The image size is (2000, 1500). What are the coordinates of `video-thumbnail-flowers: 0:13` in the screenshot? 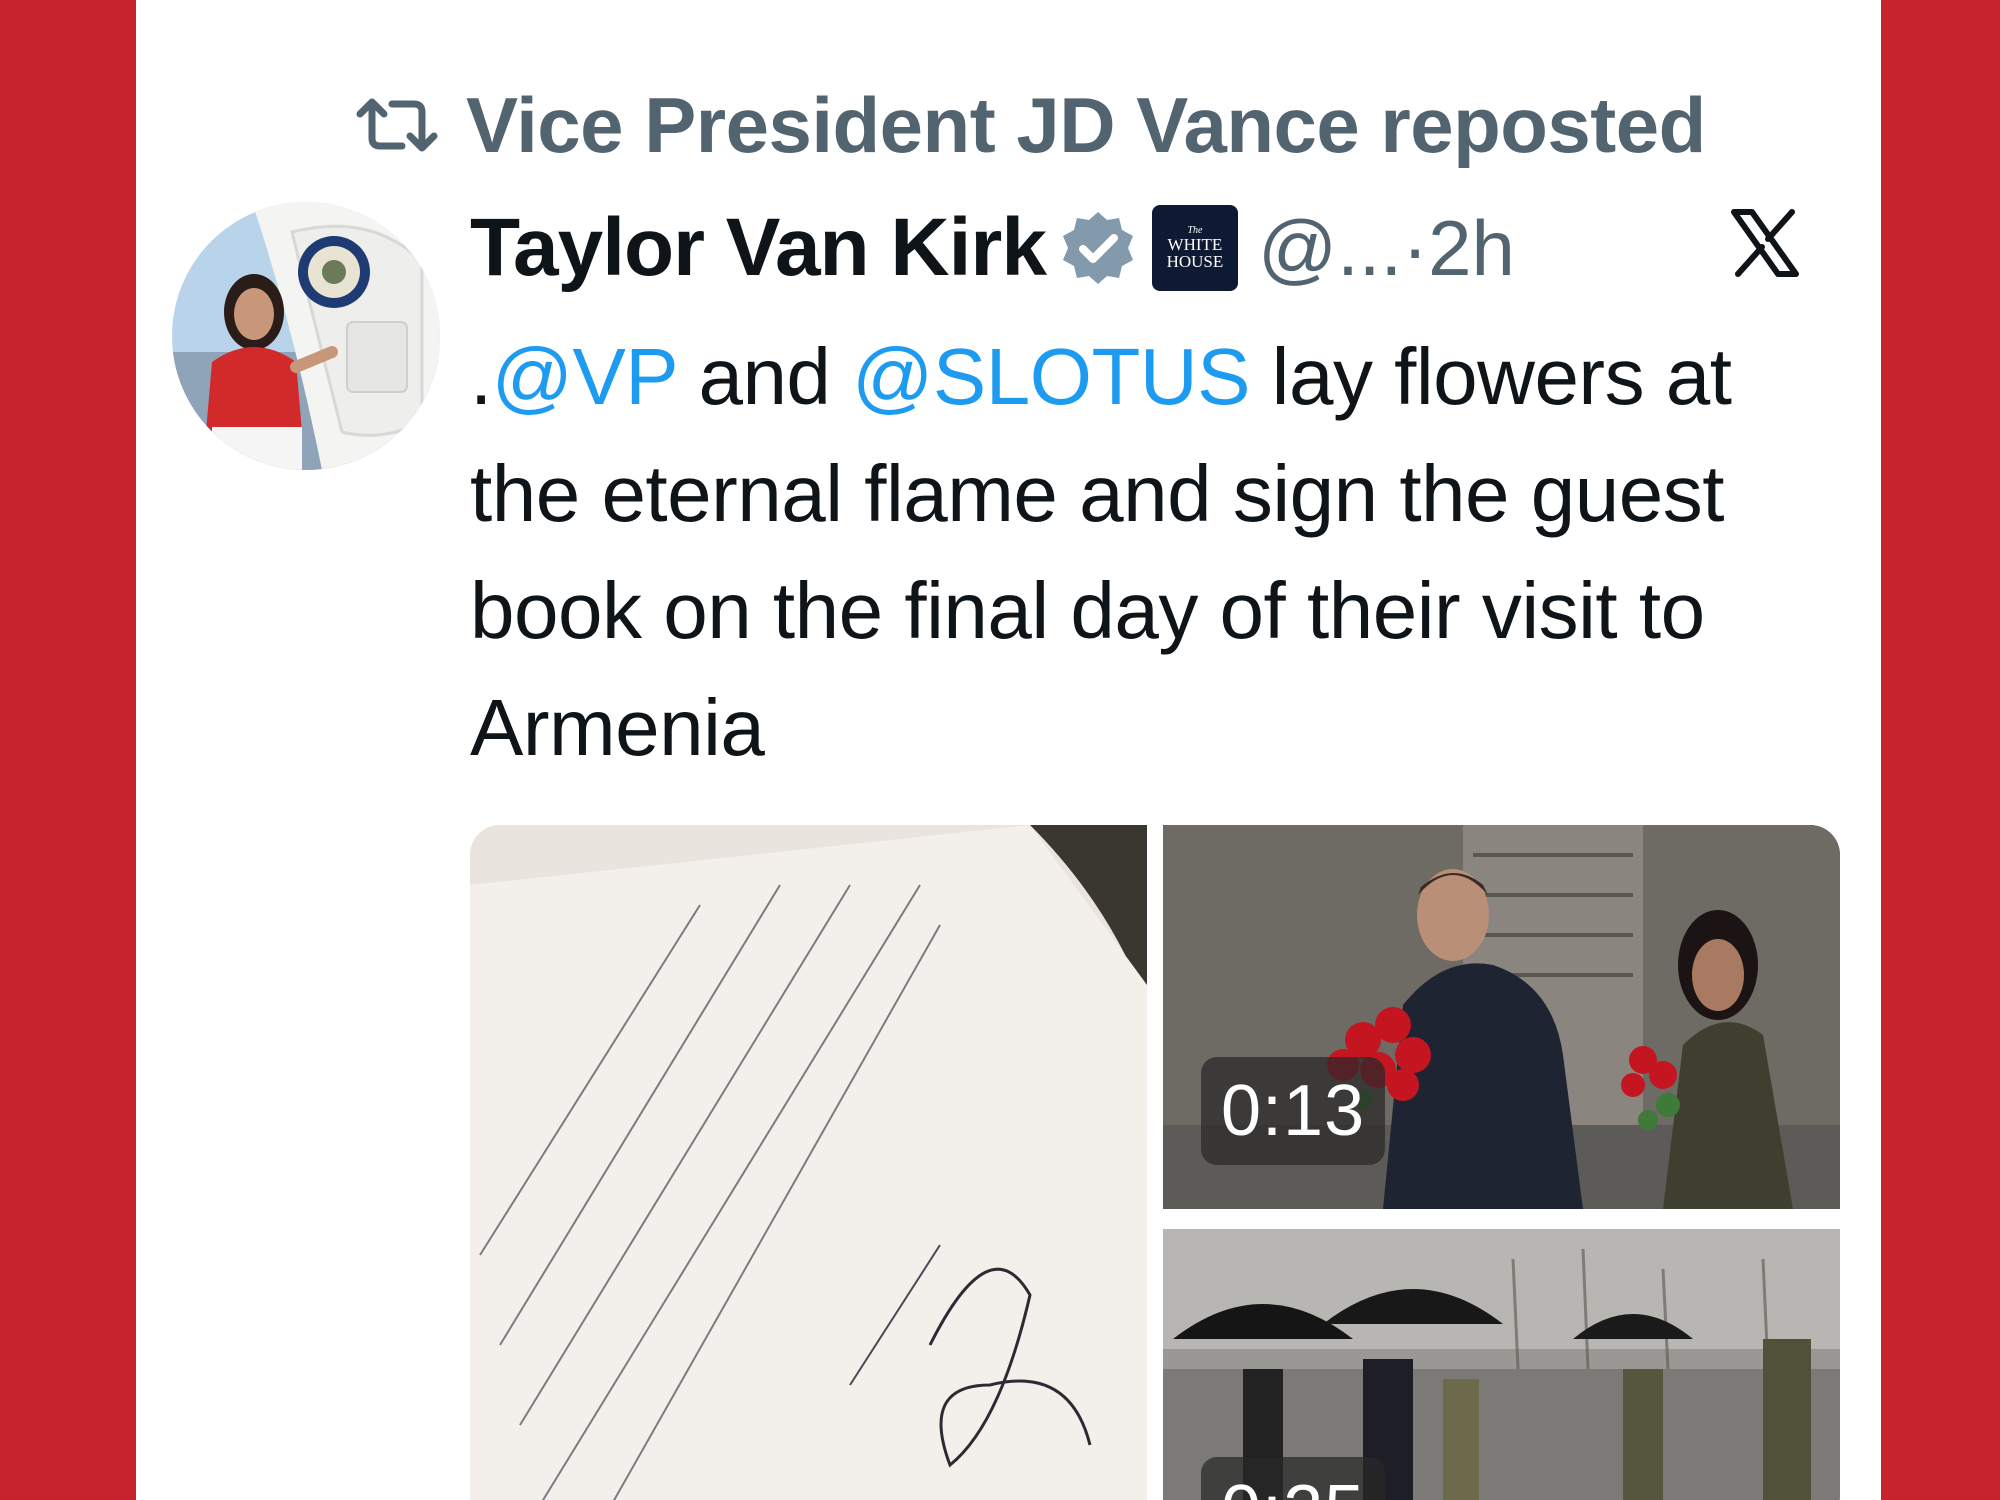 It's located at (1501, 1017).